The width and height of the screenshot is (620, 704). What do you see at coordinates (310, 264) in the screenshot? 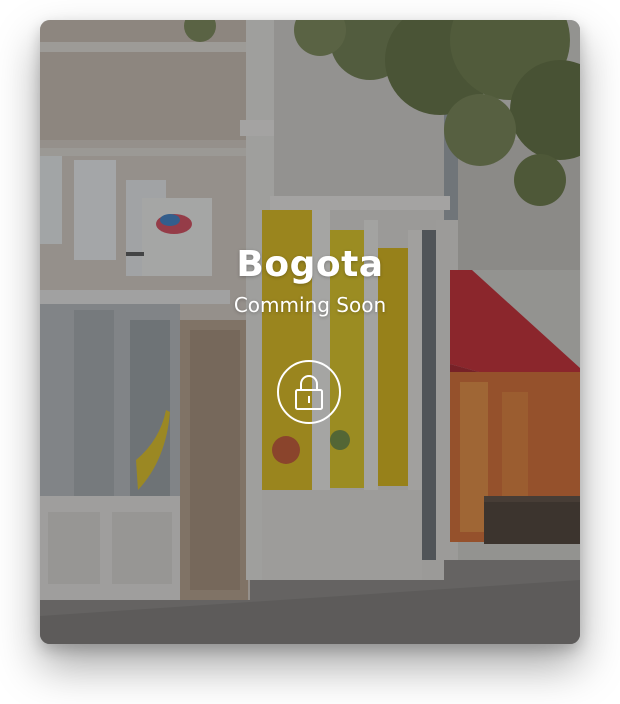
I see `card-title: Bogota` at bounding box center [310, 264].